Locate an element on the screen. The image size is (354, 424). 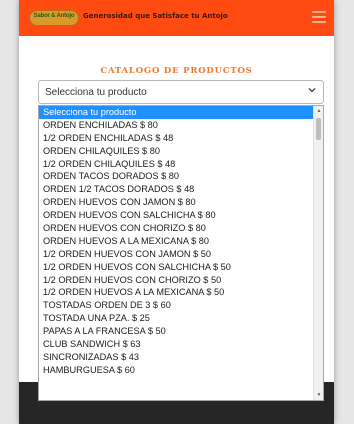
scroll-down-arrow-icon: ▼ is located at coordinates (318, 395).